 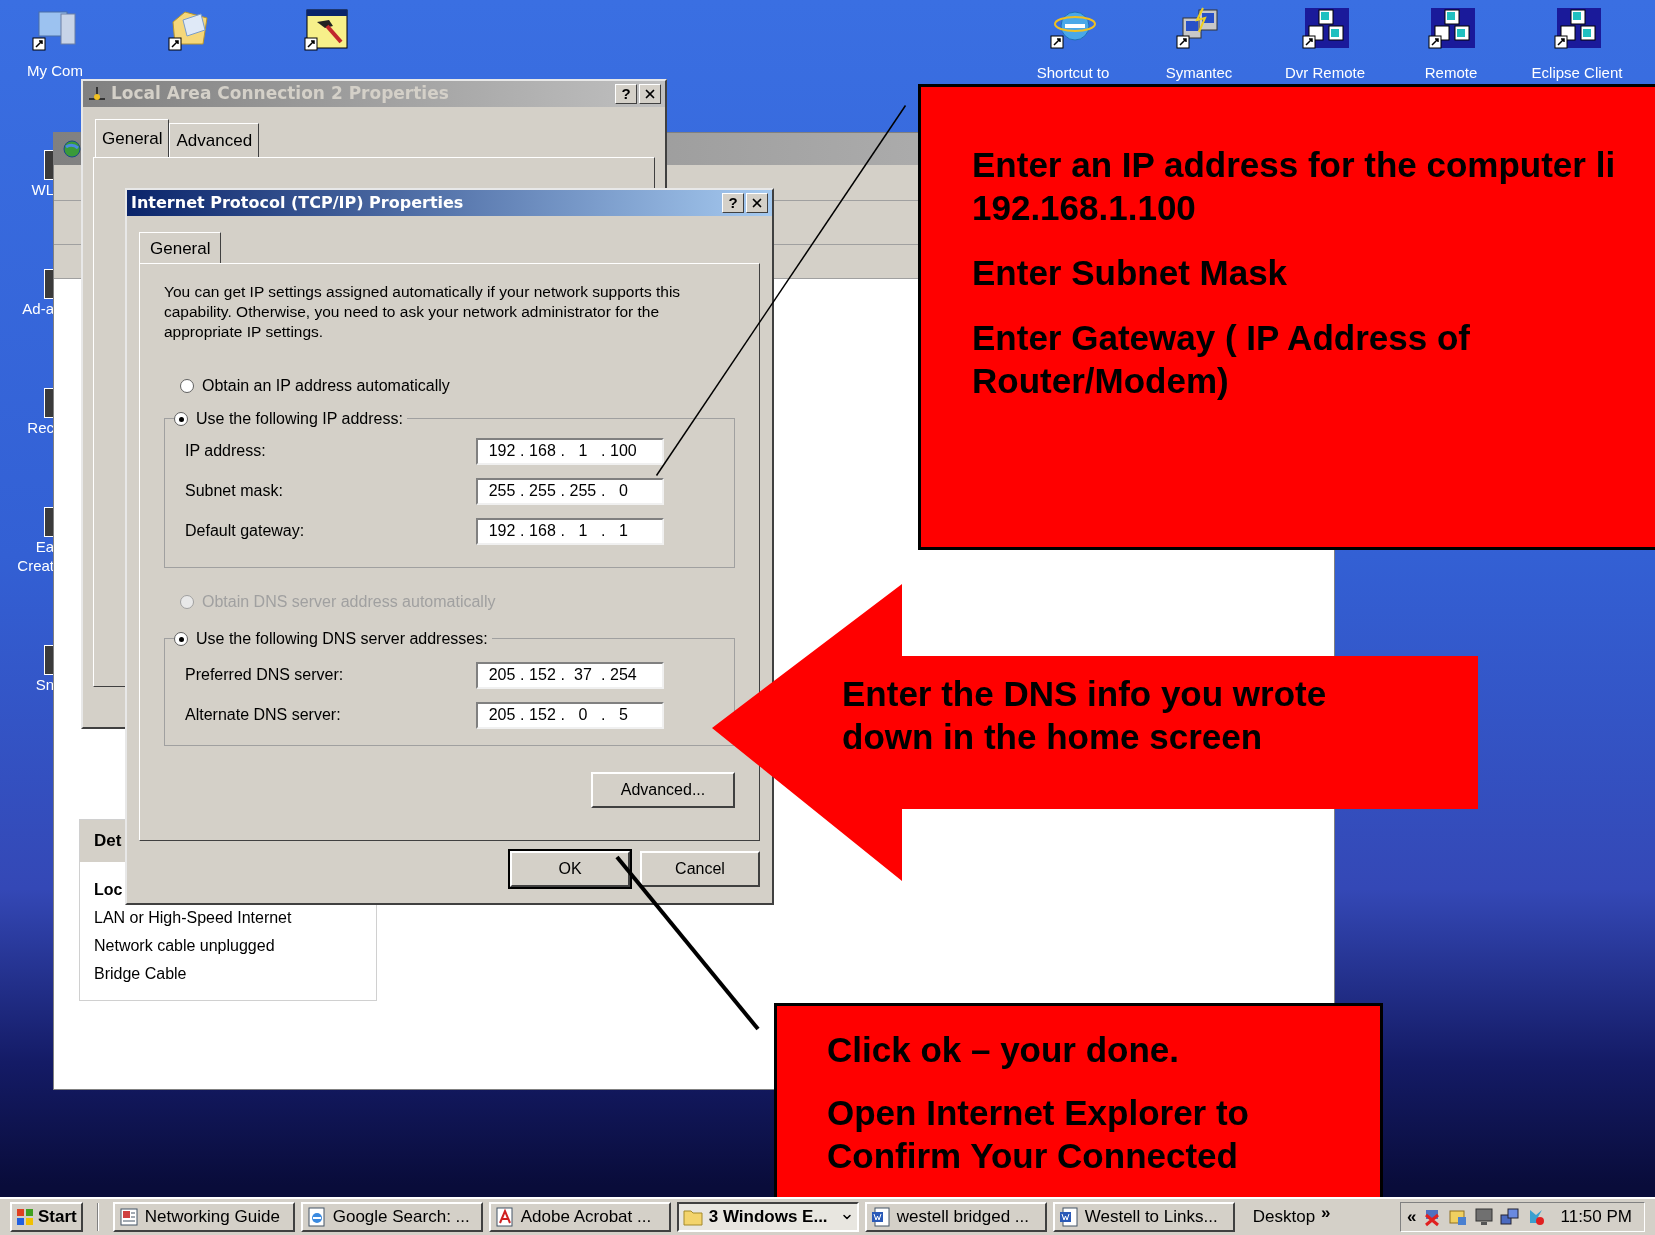 I want to click on intro-text: You can get IP settings assigned automatically if your network supports this capability. Otherwise, you need to ask your network administrator for the appropriate IP settings., so click(x=423, y=312).